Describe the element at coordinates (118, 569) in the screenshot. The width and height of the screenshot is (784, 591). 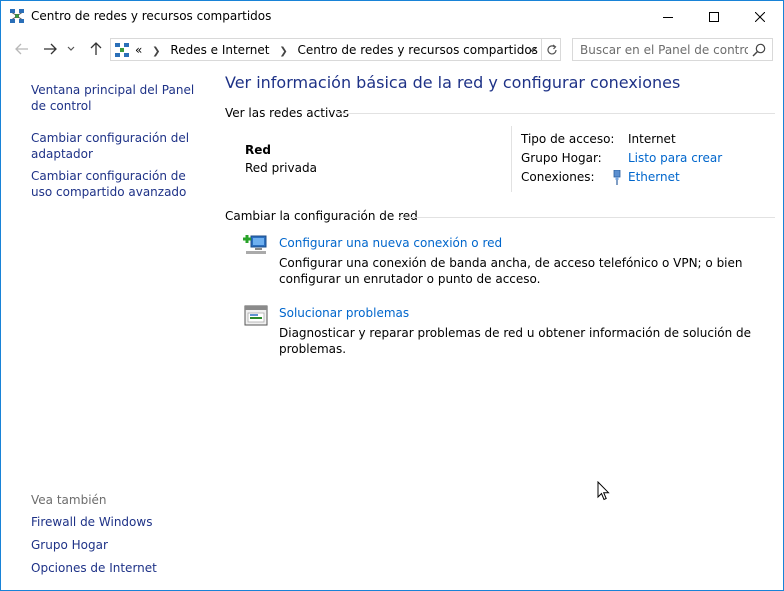
I see `sidebar-link-internet-options: Opciones de Internet` at that location.